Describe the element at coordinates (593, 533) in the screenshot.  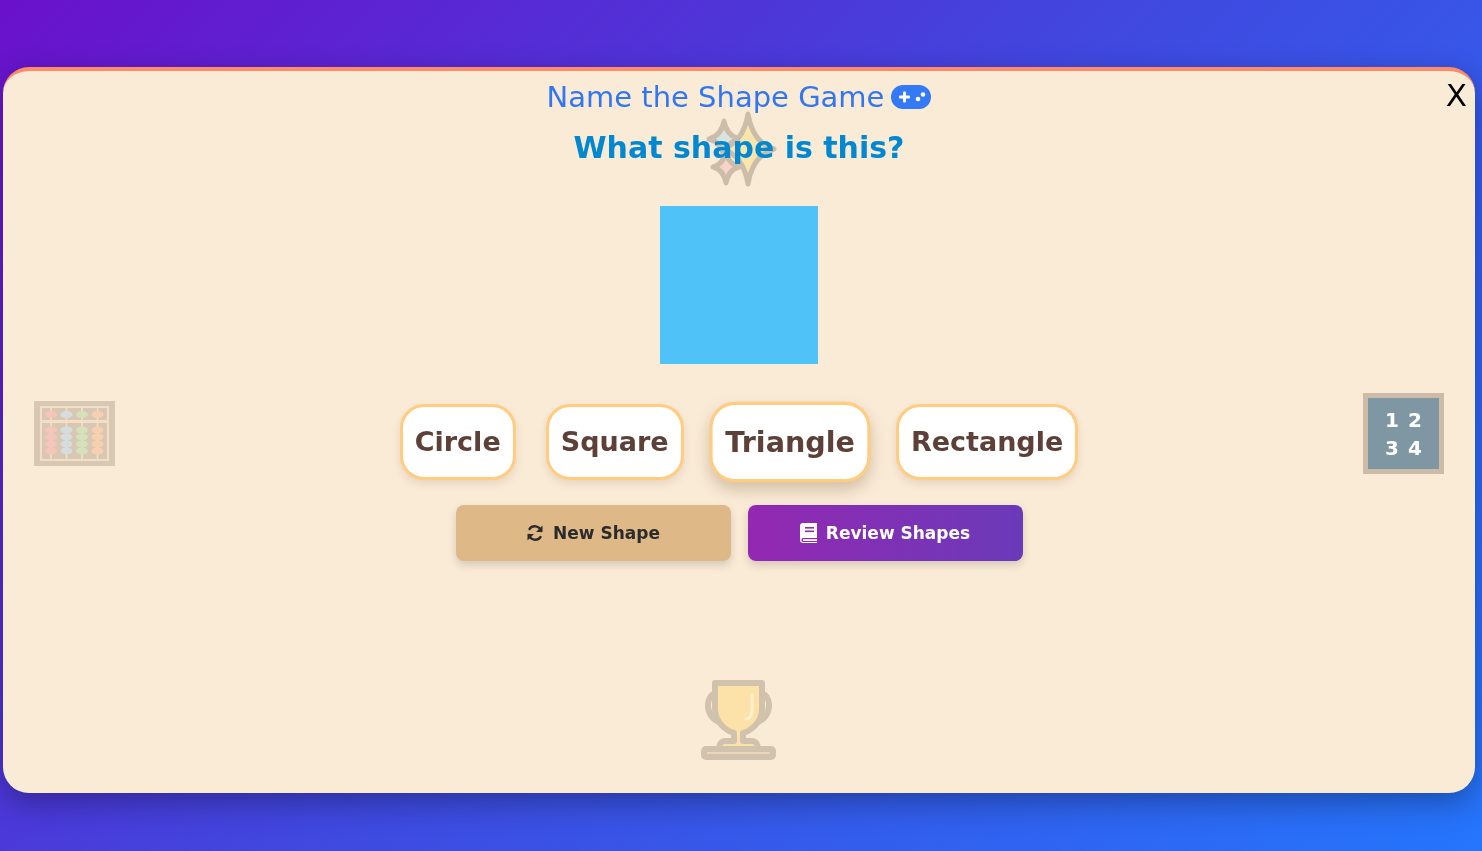
I see `new-shape-button: New Shape` at that location.